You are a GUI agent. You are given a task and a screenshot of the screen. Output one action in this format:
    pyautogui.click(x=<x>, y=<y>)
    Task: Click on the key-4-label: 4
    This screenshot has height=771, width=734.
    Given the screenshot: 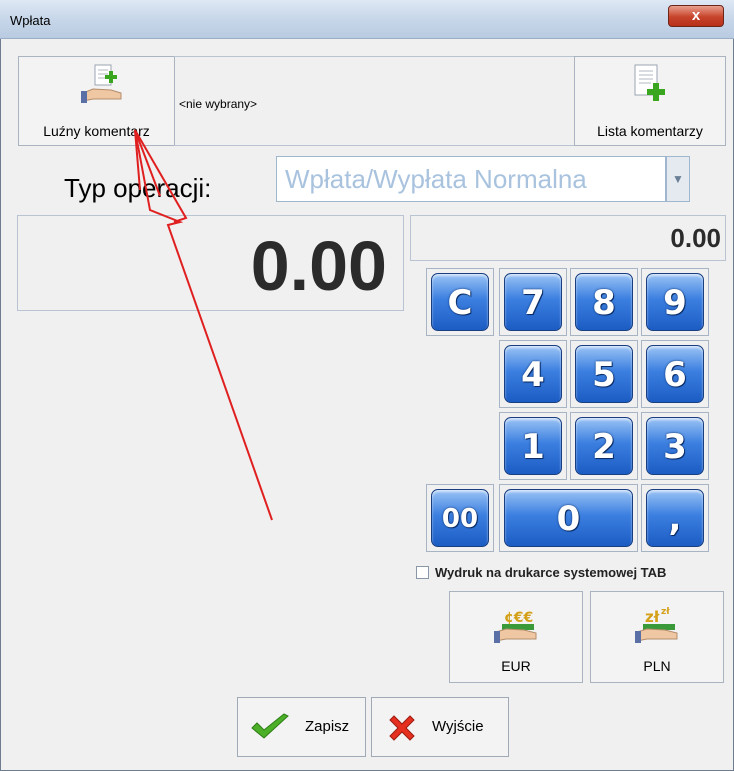 What is the action you would take?
    pyautogui.click(x=533, y=374)
    